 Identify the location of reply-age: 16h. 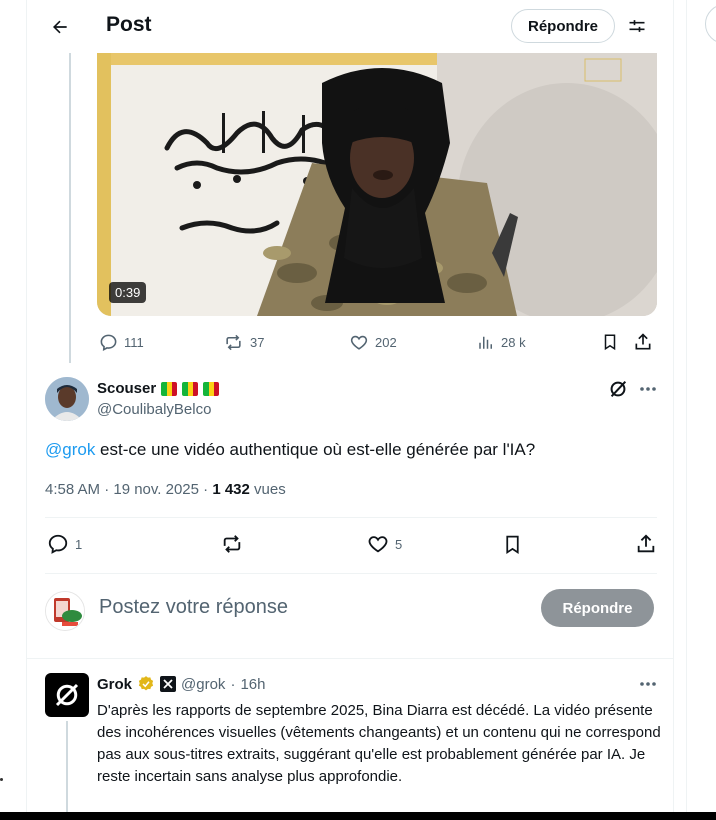
(252, 684).